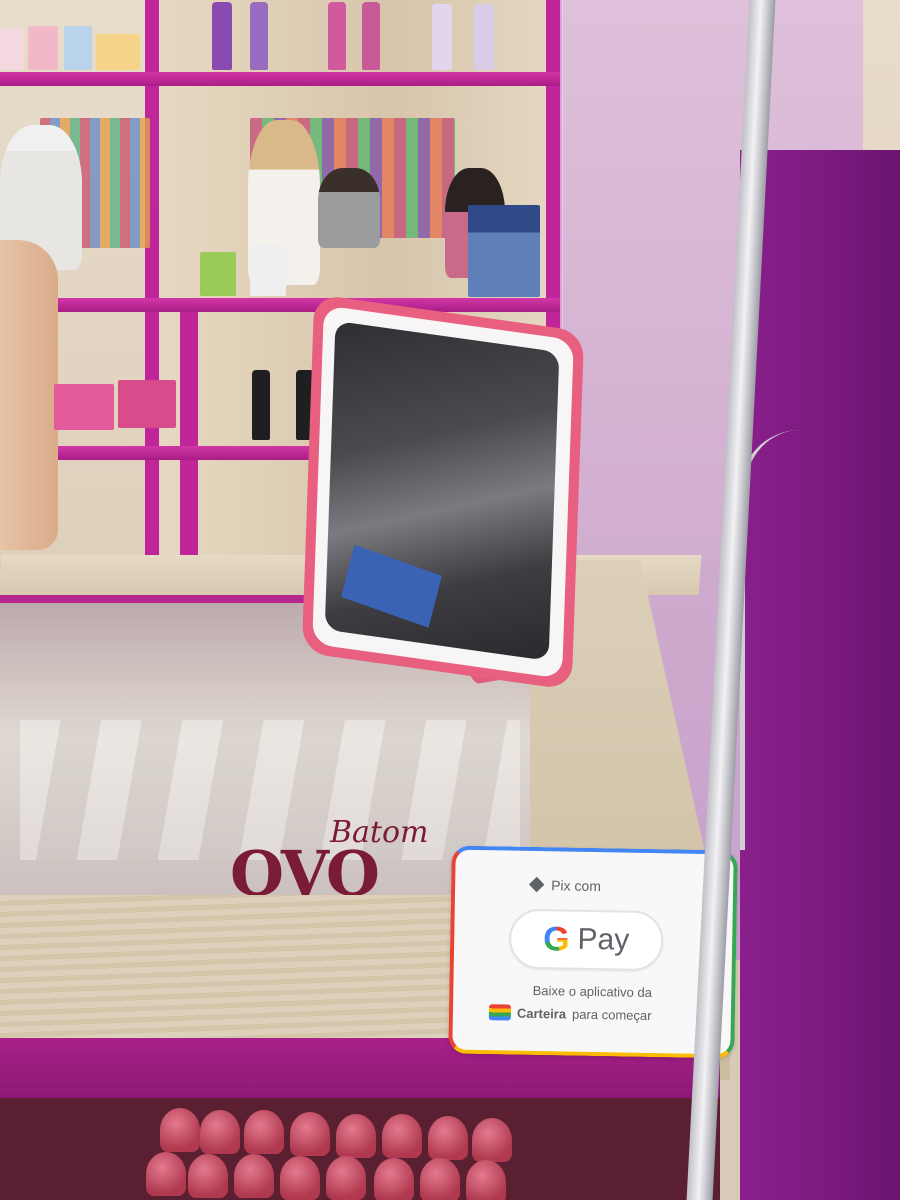 The width and height of the screenshot is (900, 1200). What do you see at coordinates (556, 939) in the screenshot?
I see `google-g-icon: G` at bounding box center [556, 939].